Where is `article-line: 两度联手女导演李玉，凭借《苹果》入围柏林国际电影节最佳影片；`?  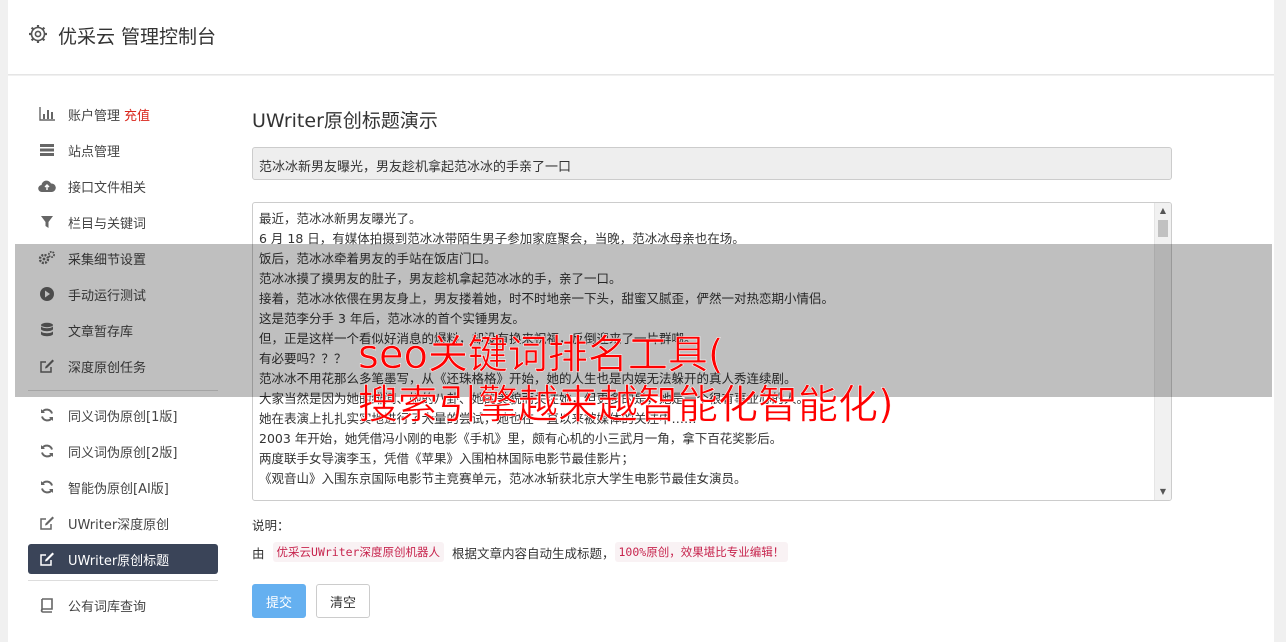 article-line: 两度联手女导演李玉，凭借《苹果》入围柏林国际电影节最佳影片； is located at coordinates (447, 458).